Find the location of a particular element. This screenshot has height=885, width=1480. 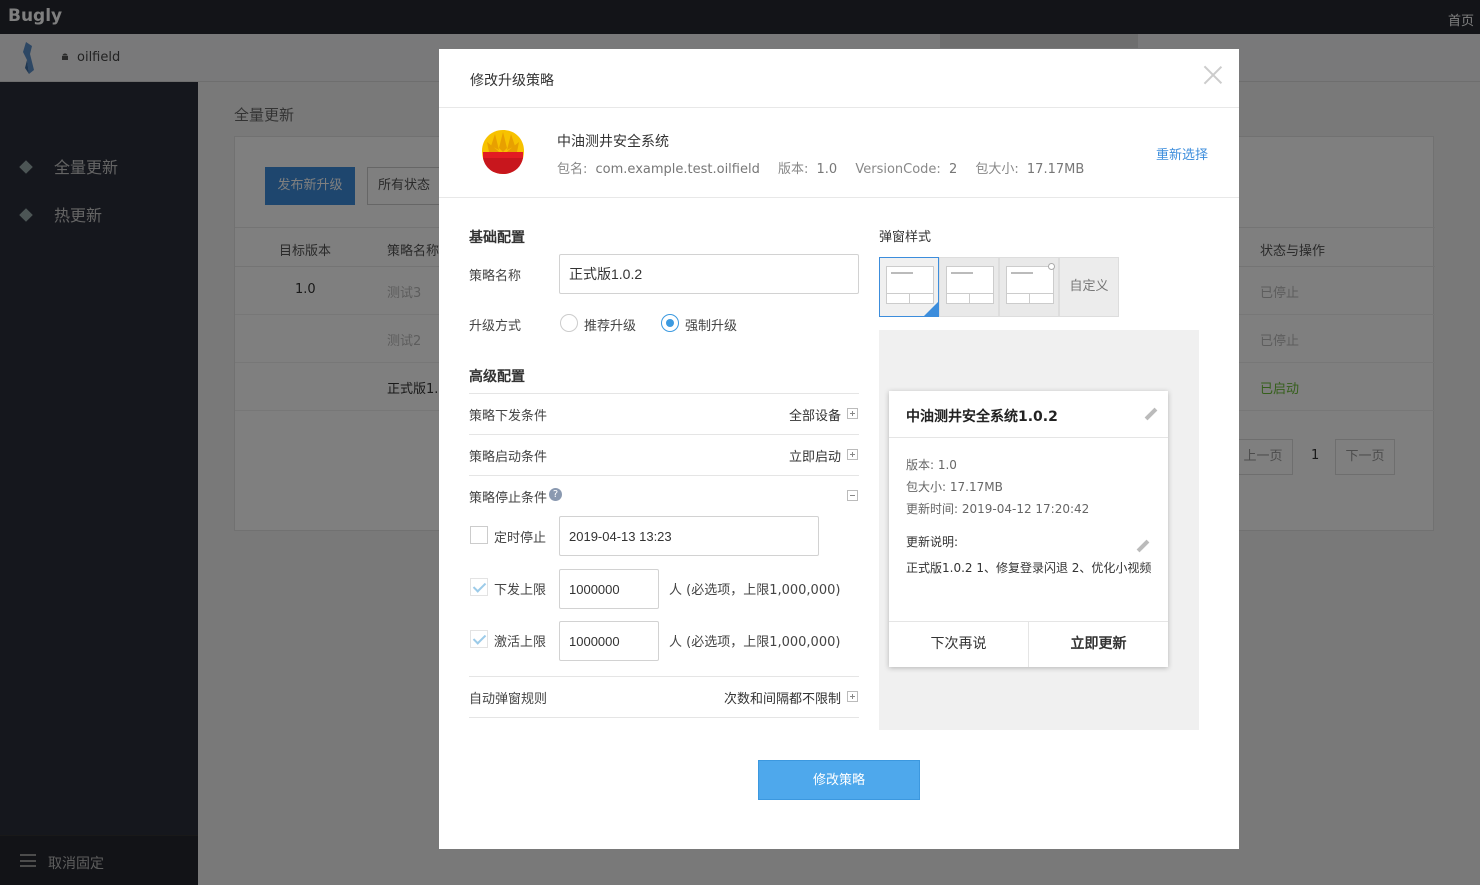

preview-version: 版本: 1.0 is located at coordinates (931, 465).